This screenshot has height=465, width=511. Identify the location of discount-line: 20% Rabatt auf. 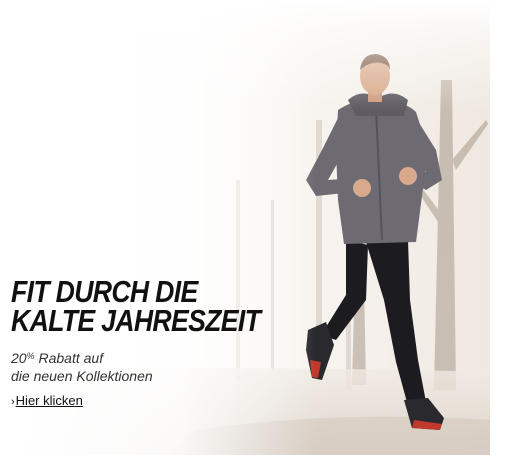
(82, 357).